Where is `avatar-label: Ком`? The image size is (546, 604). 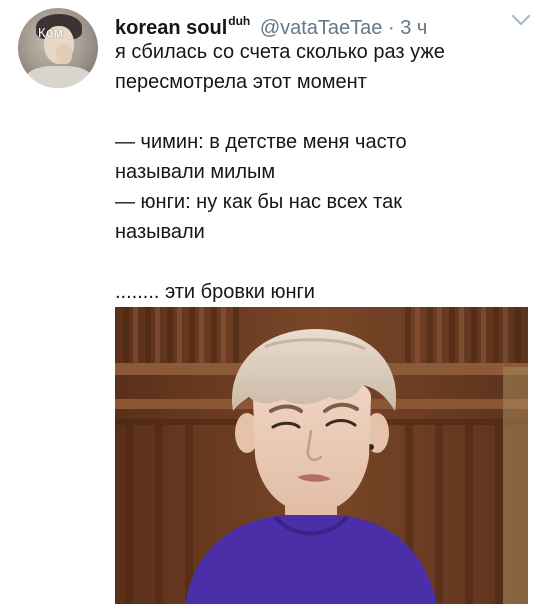 avatar-label: Ком is located at coordinates (51, 32).